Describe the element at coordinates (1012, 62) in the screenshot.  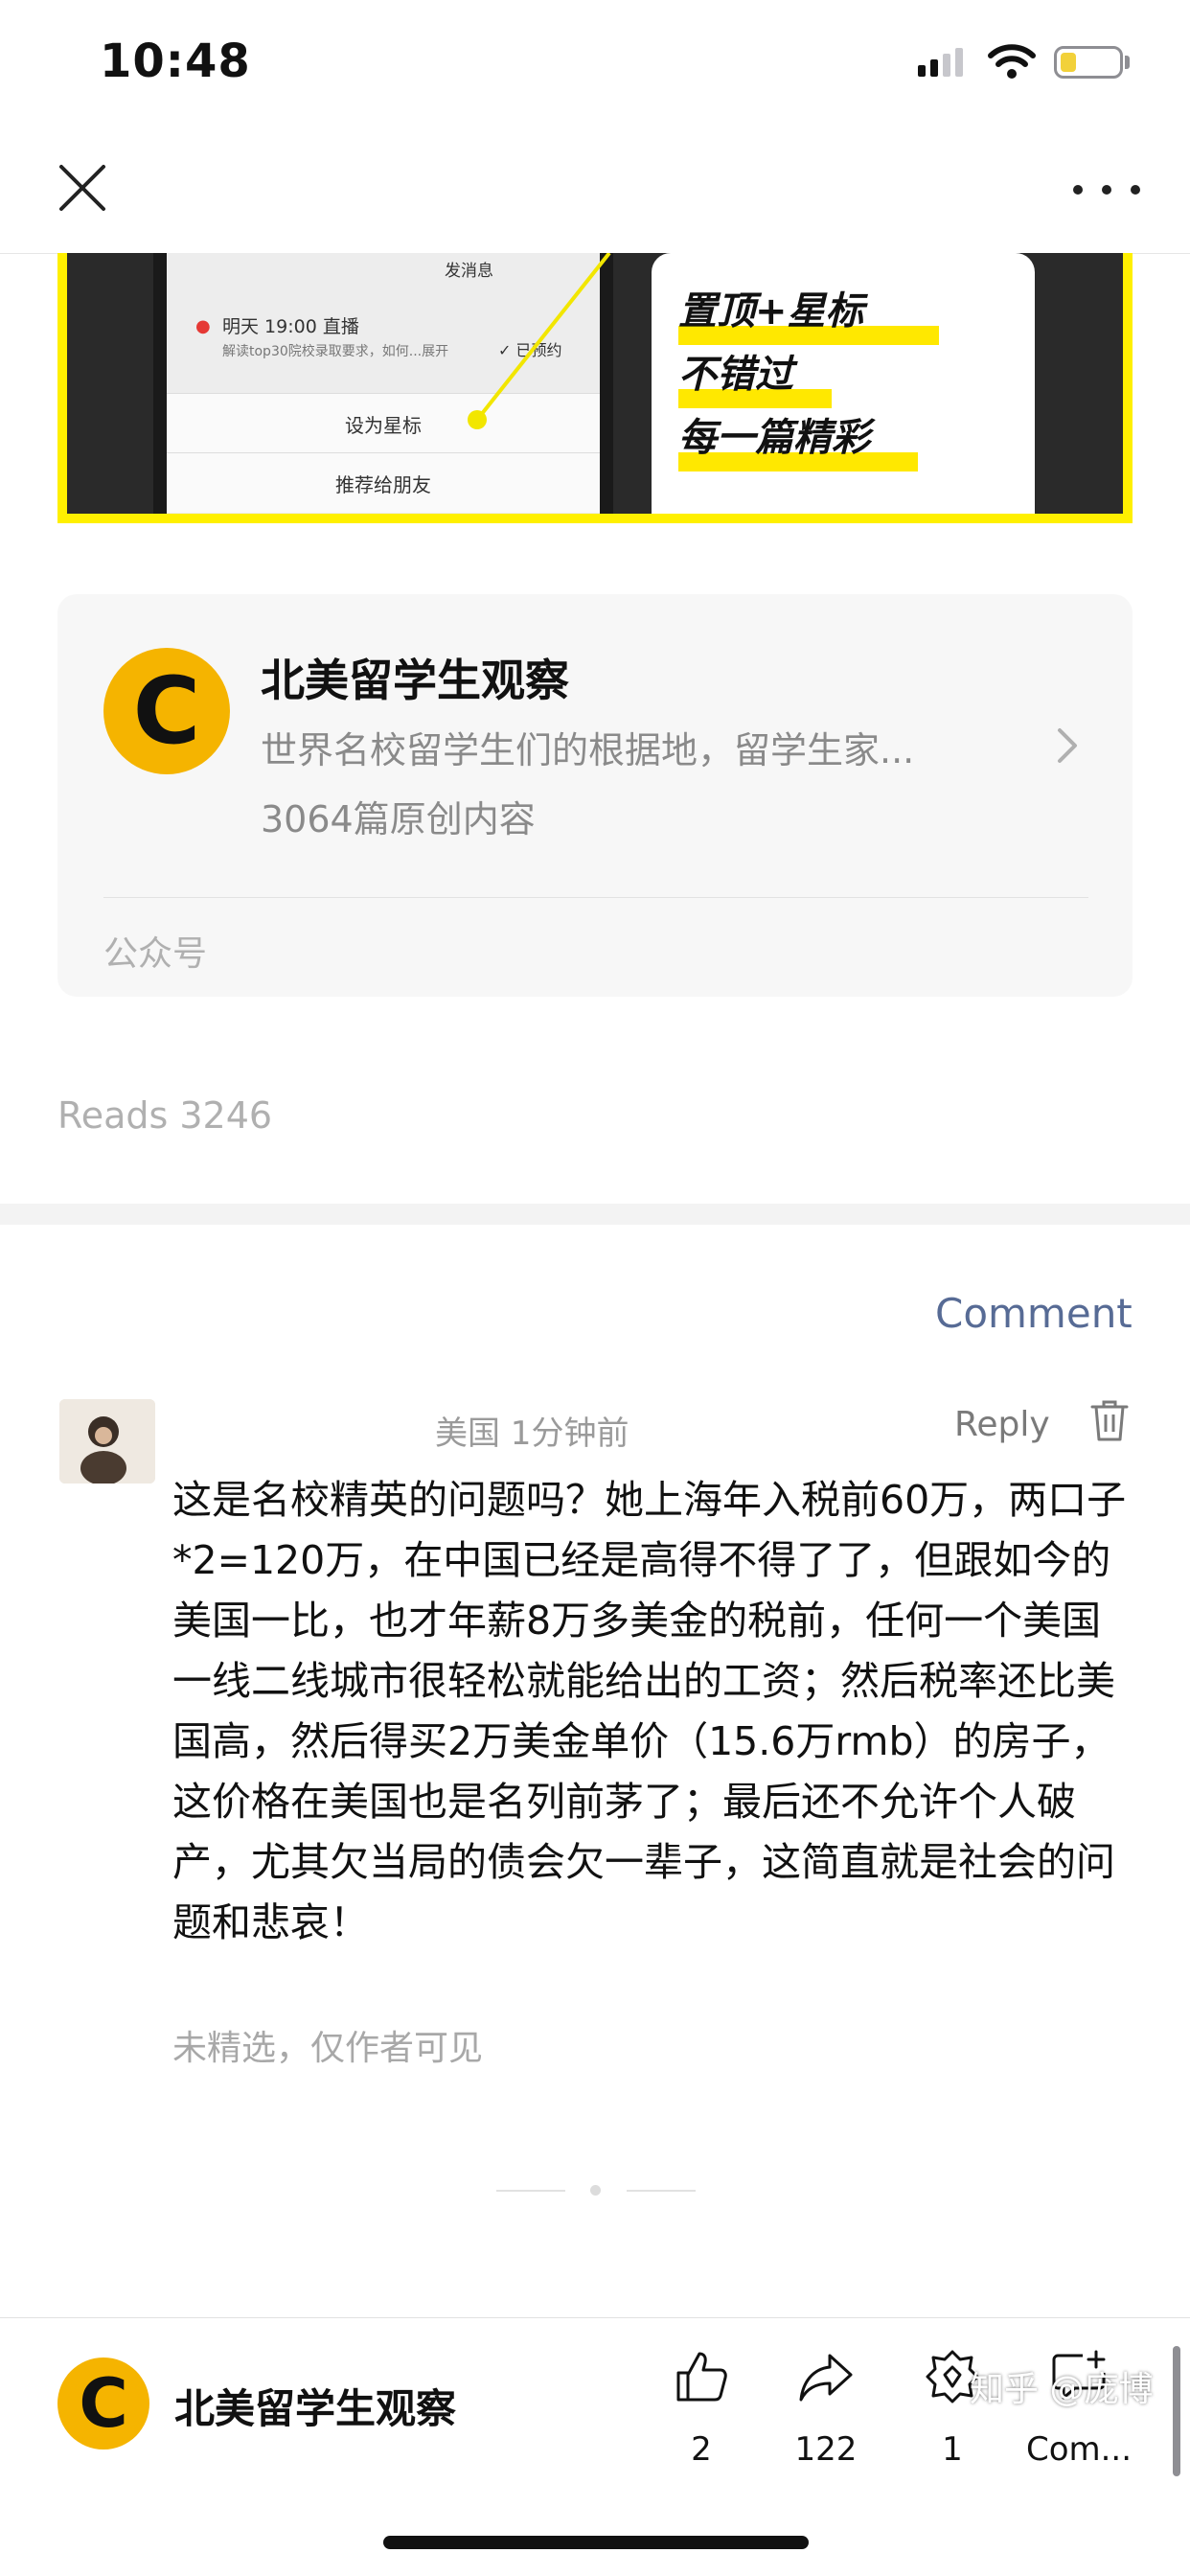
I see `wifi-icon` at that location.